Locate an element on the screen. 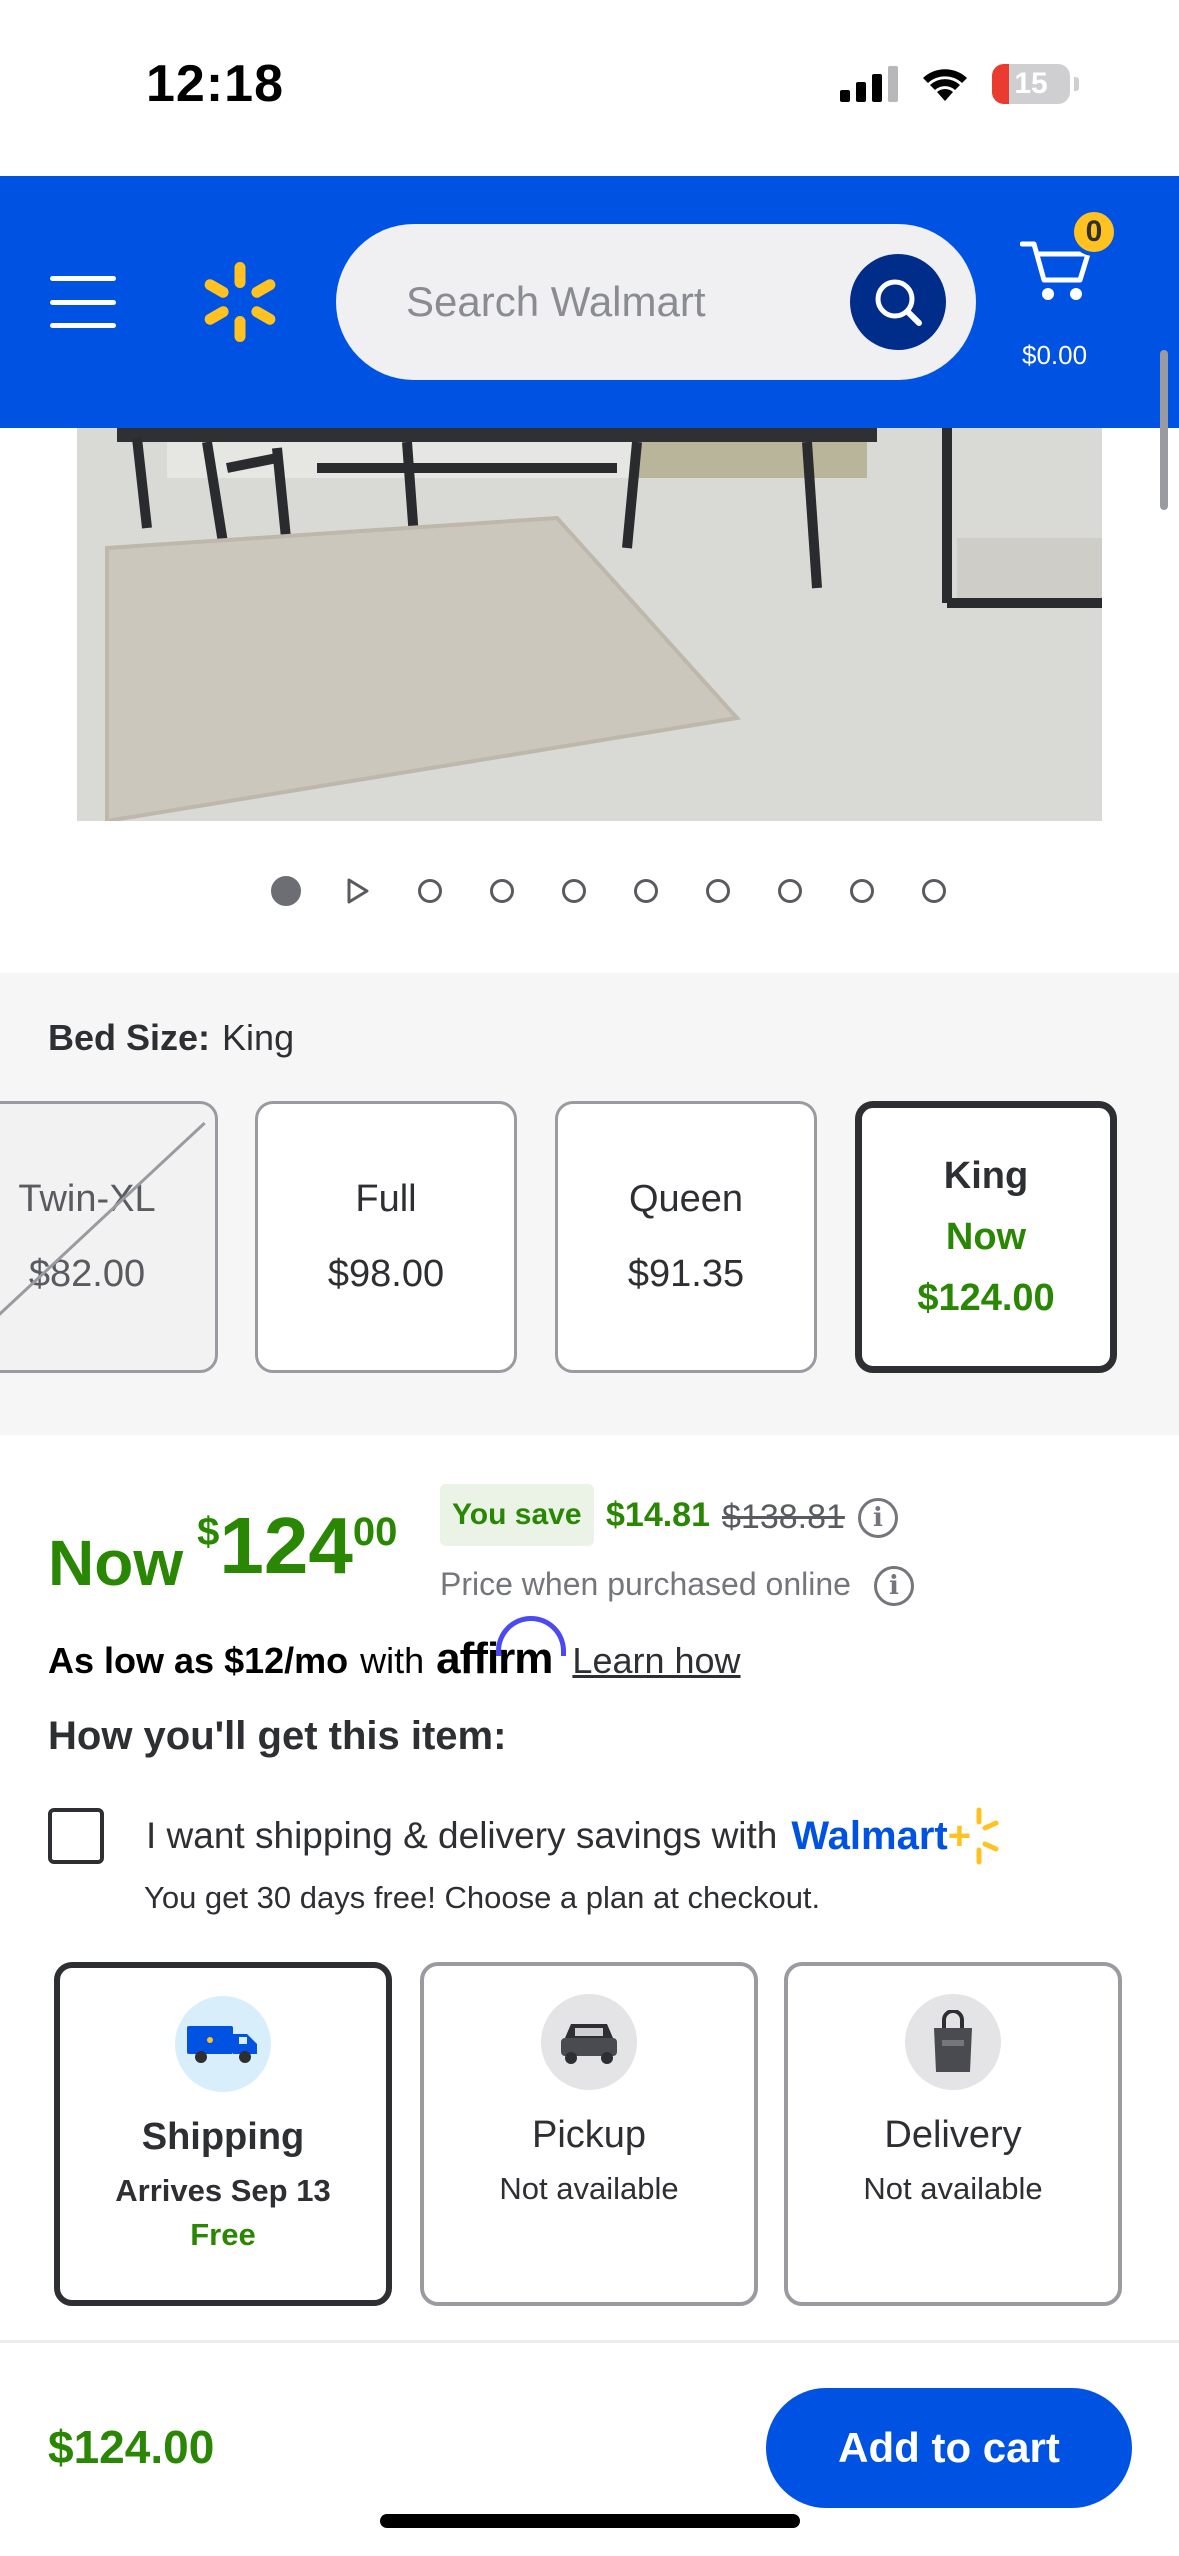 Image resolution: width=1179 pixels, height=2556 pixels. variant-option-king: King Now $124.00 is located at coordinates (986, 1237).